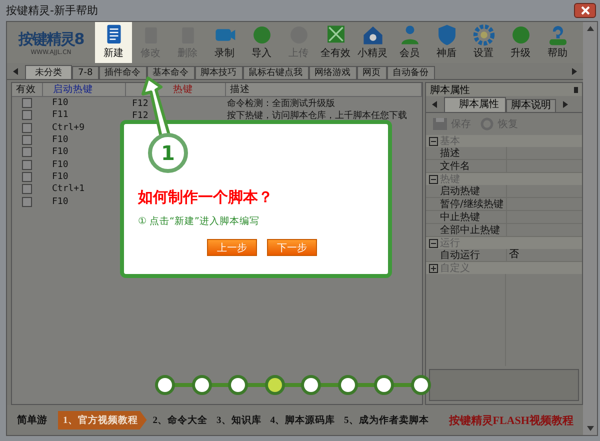  I want to click on toolbar-button: 小精灵, so click(372, 42).